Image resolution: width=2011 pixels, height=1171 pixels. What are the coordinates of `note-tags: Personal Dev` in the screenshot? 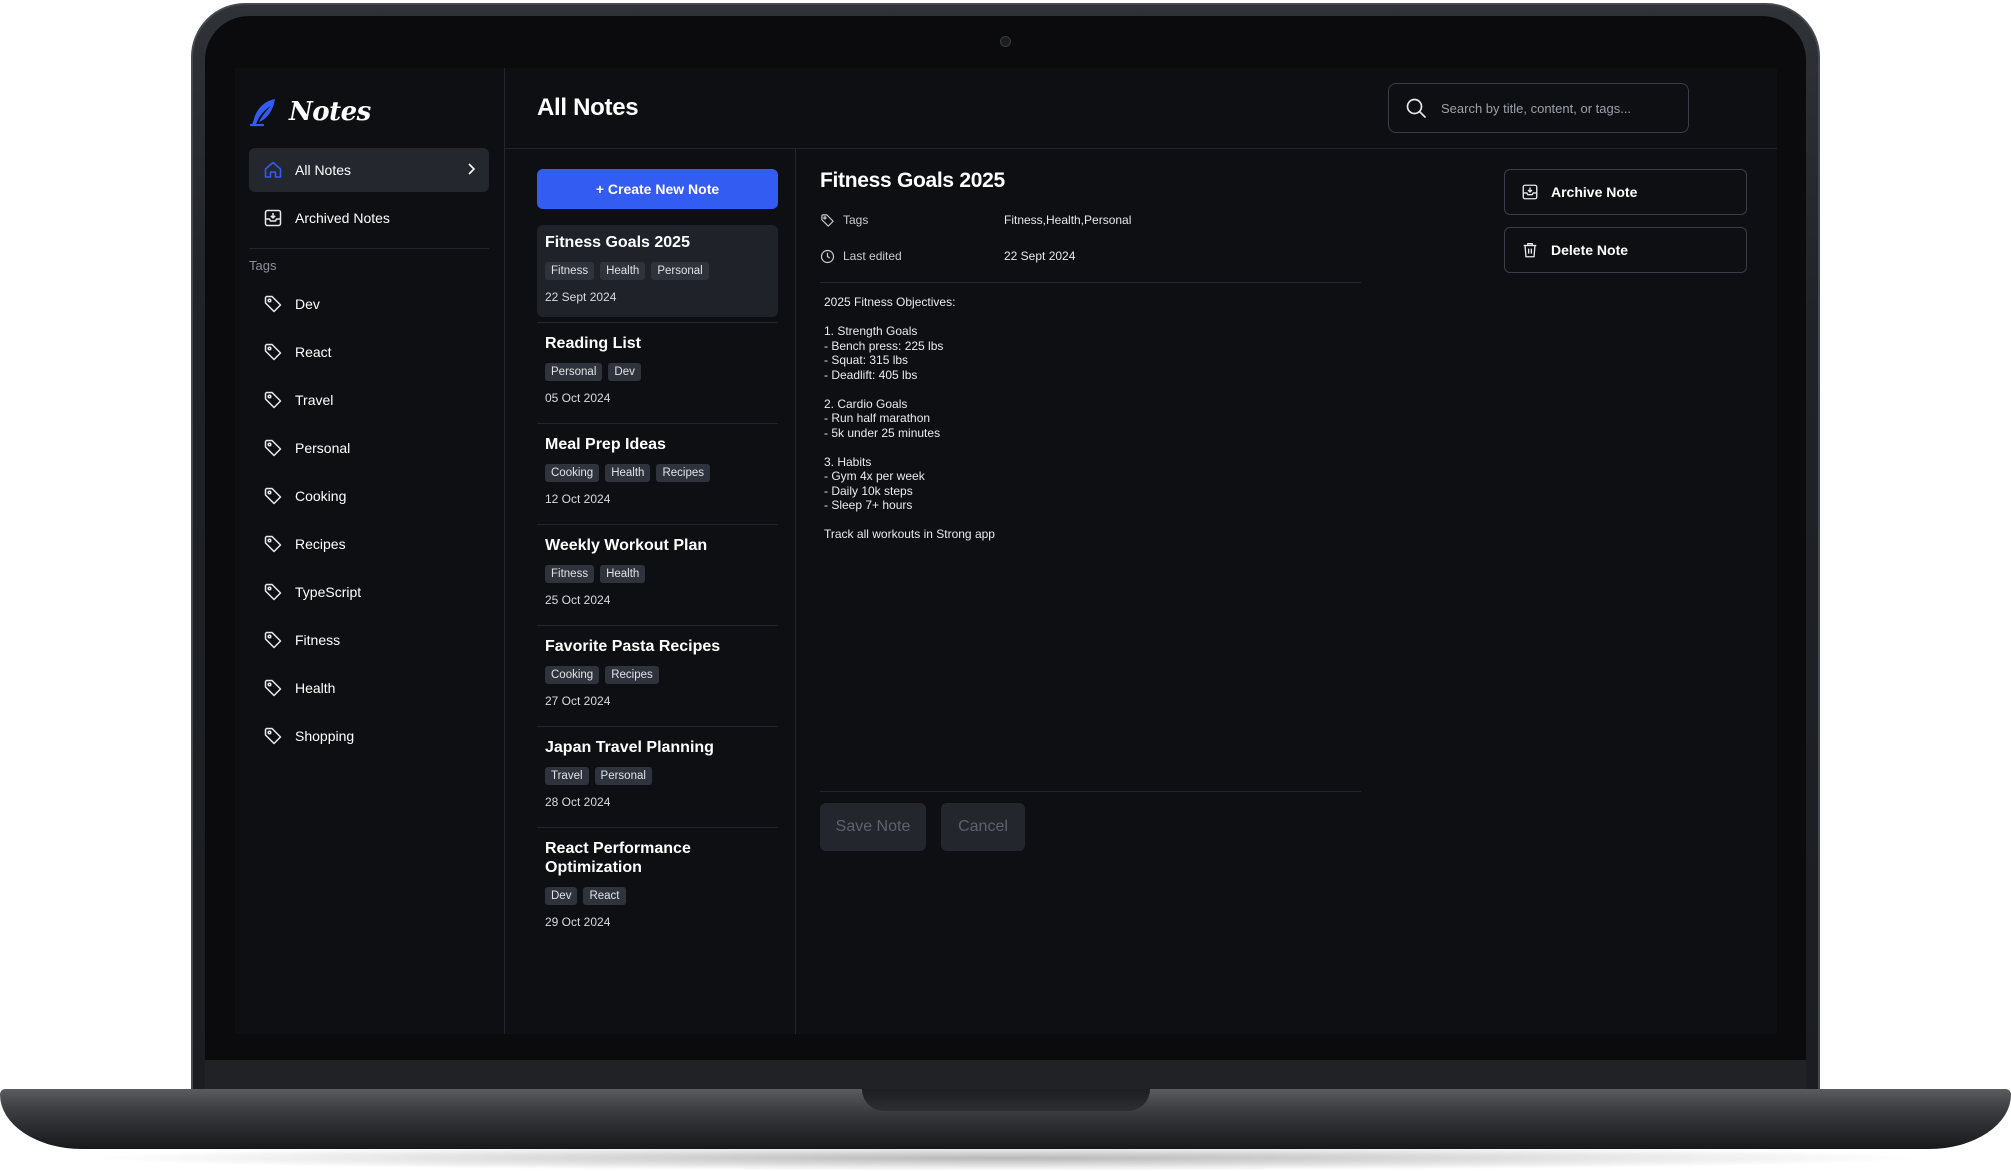 It's located at (657, 372).